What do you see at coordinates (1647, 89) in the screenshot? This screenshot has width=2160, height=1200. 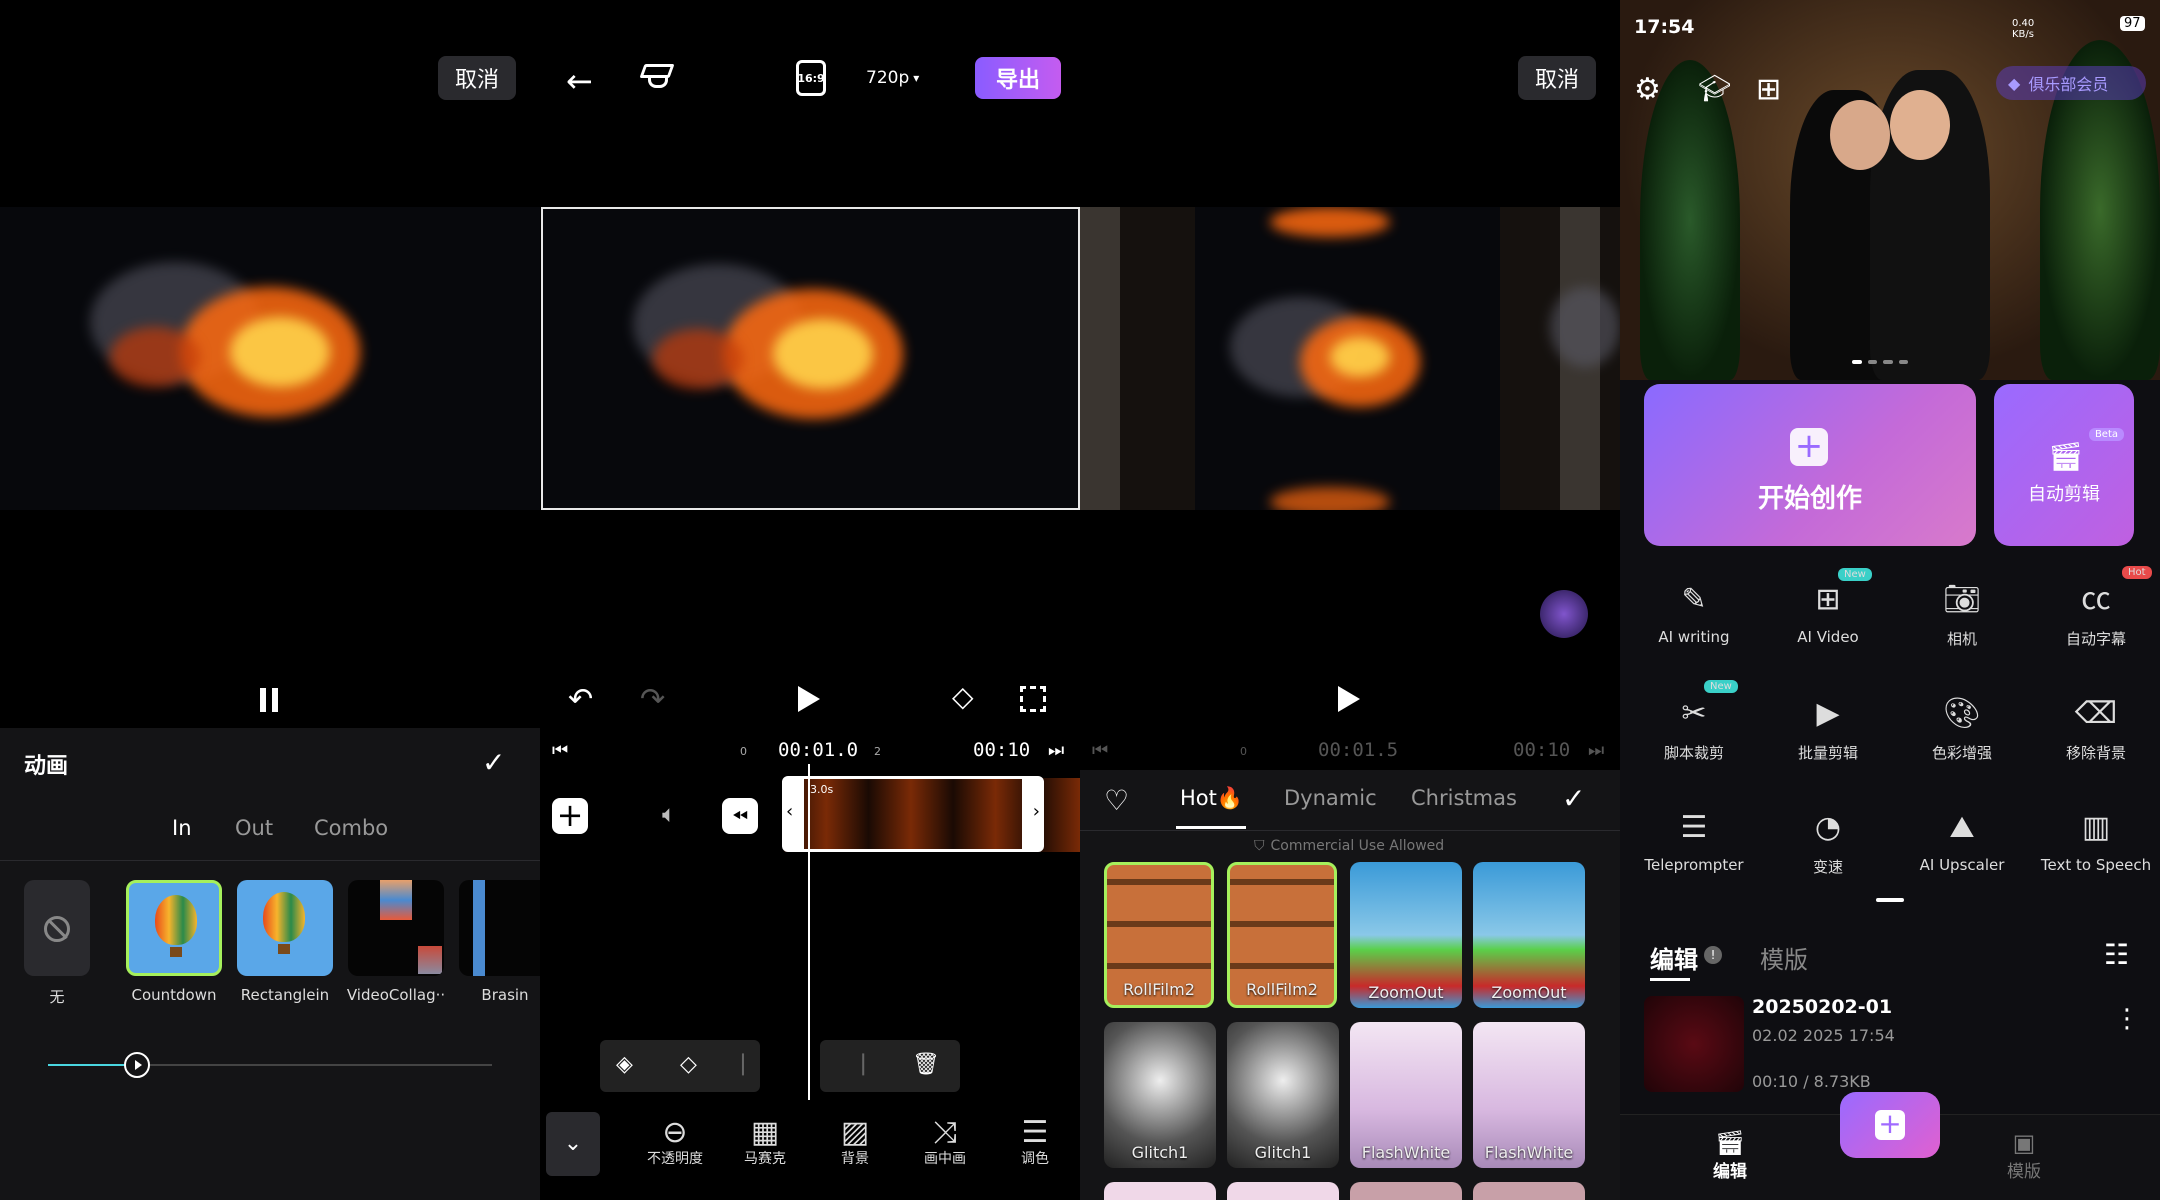 I see `settings-gear-icon: ⚙` at bounding box center [1647, 89].